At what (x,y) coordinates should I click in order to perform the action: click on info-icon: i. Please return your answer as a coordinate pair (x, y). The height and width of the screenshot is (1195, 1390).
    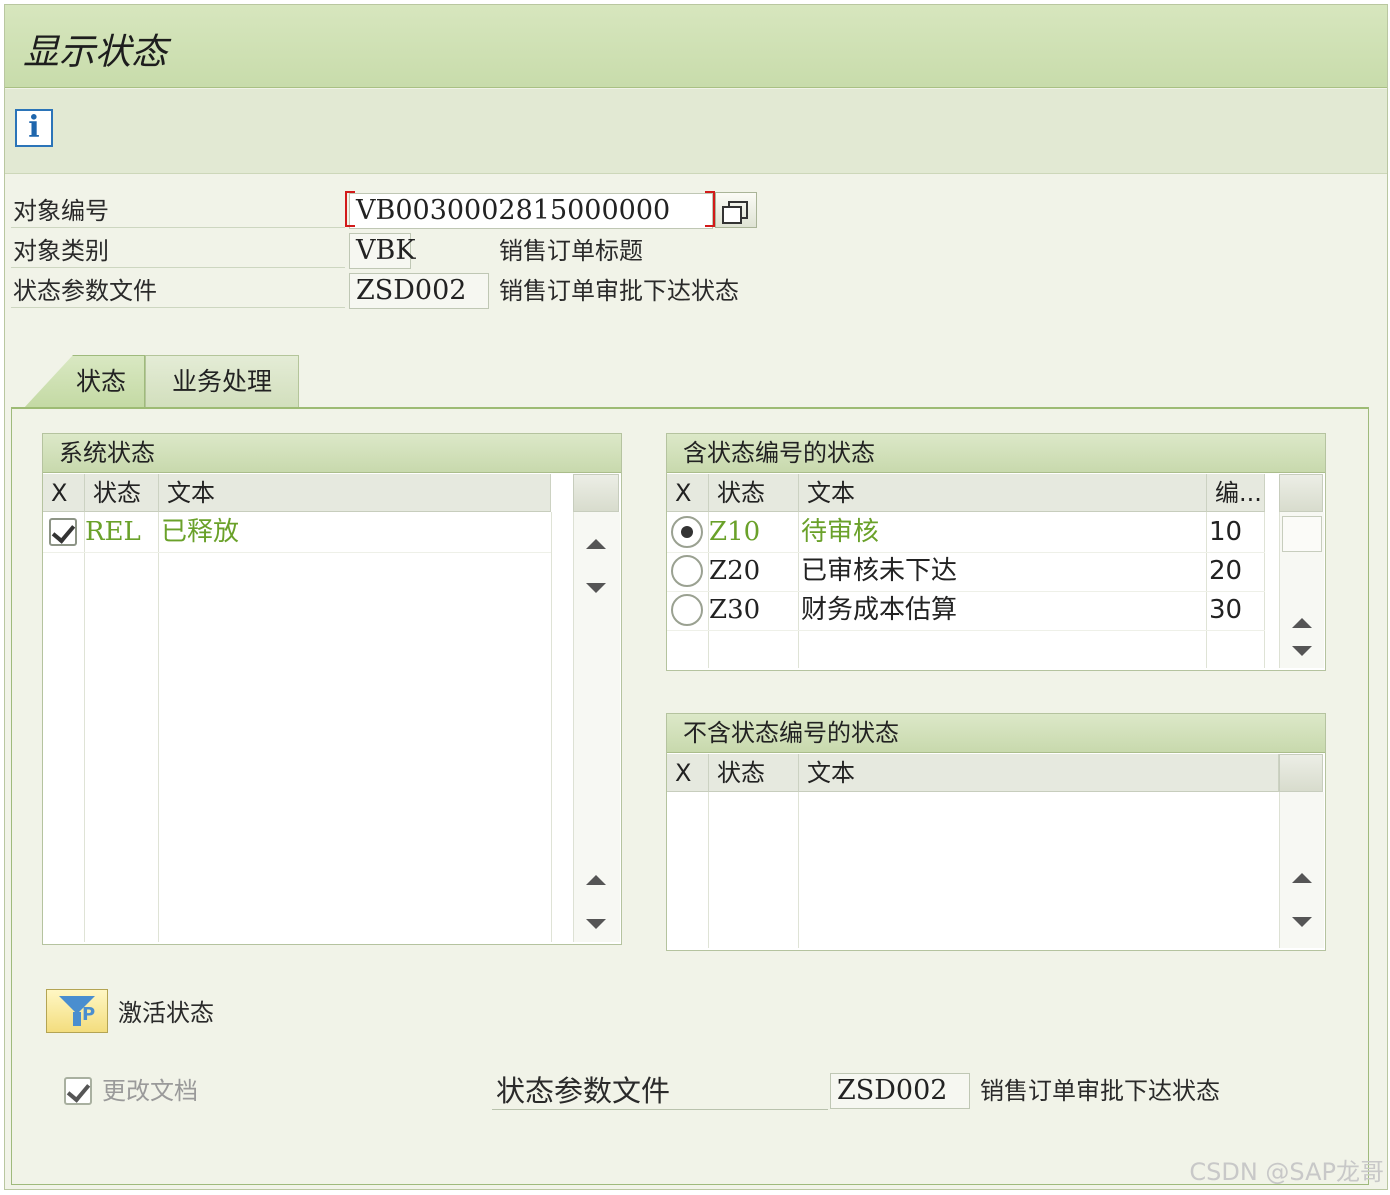
    Looking at the image, I should click on (34, 128).